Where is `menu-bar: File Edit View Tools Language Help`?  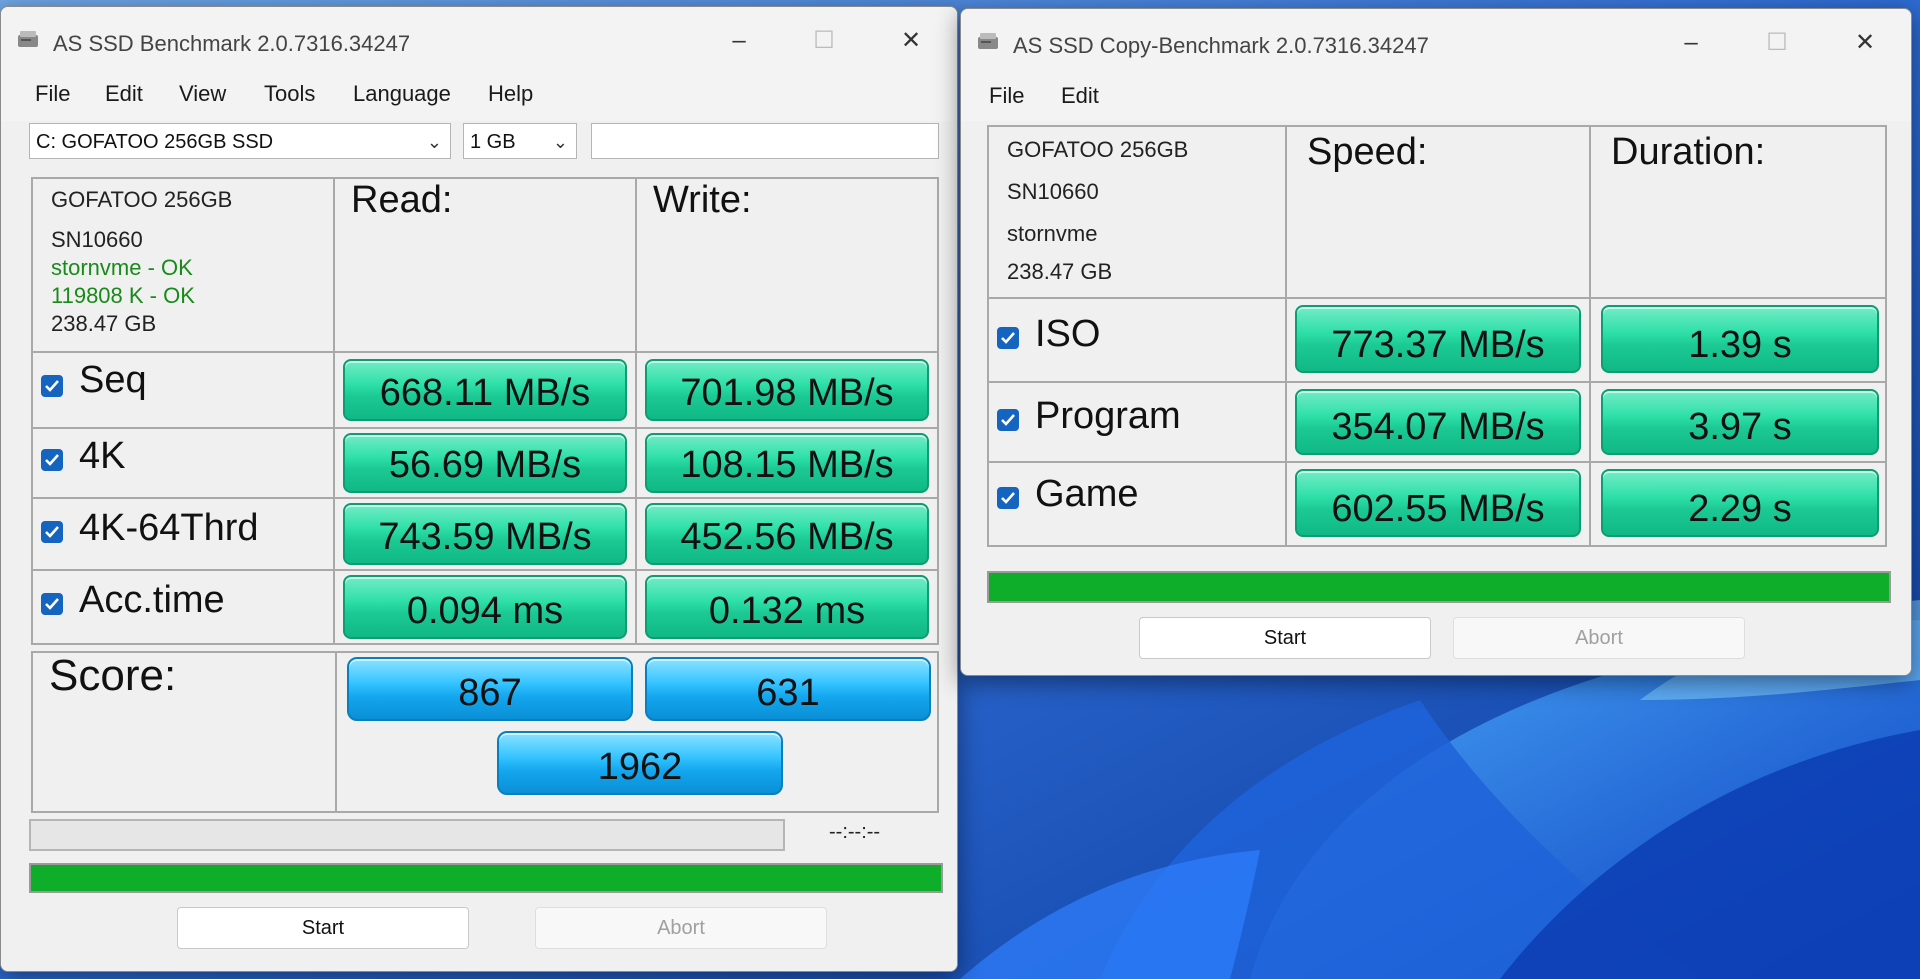
menu-bar: File Edit View Tools Language Help is located at coordinates (479, 94).